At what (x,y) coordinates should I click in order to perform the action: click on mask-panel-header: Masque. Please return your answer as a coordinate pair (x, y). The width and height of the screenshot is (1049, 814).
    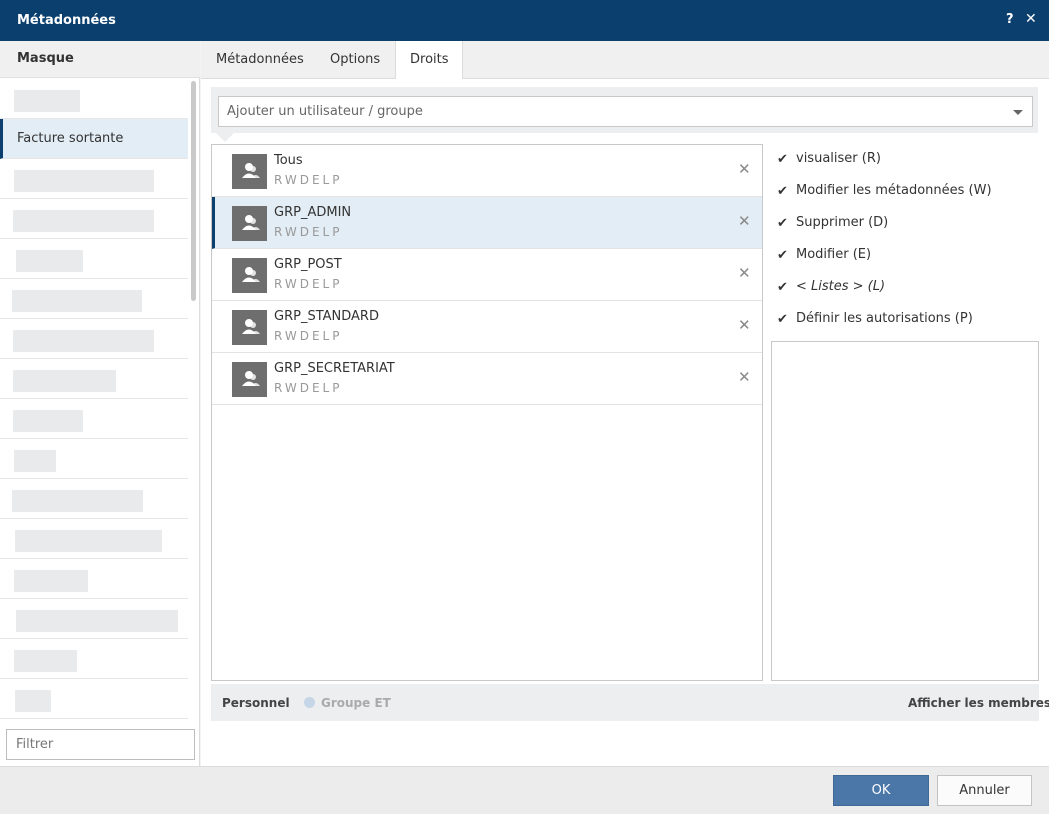
    Looking at the image, I should click on (100, 59).